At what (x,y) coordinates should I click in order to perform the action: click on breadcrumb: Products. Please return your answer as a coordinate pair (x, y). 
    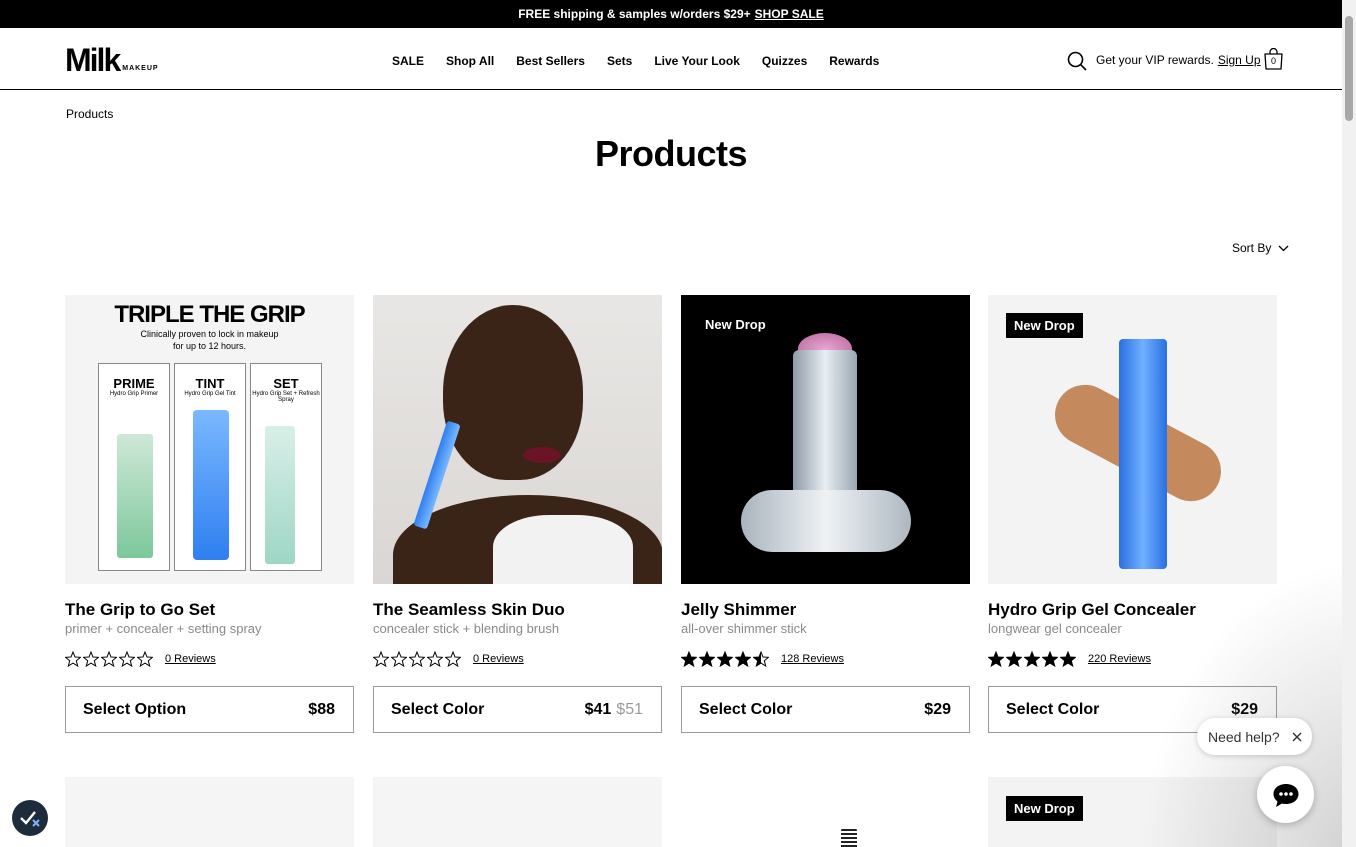
    Looking at the image, I should click on (89, 114).